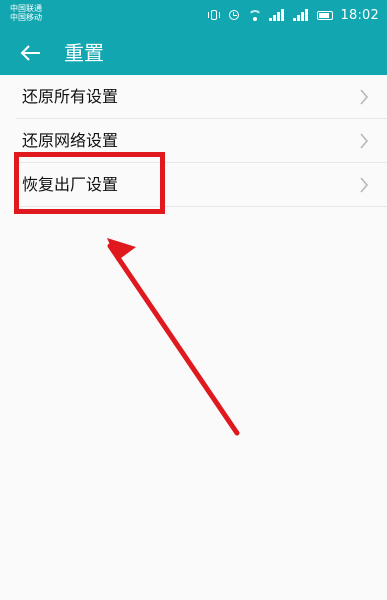 Image resolution: width=387 pixels, height=600 pixels. Describe the element at coordinates (255, 15) in the screenshot. I see `wifi-icon` at that location.